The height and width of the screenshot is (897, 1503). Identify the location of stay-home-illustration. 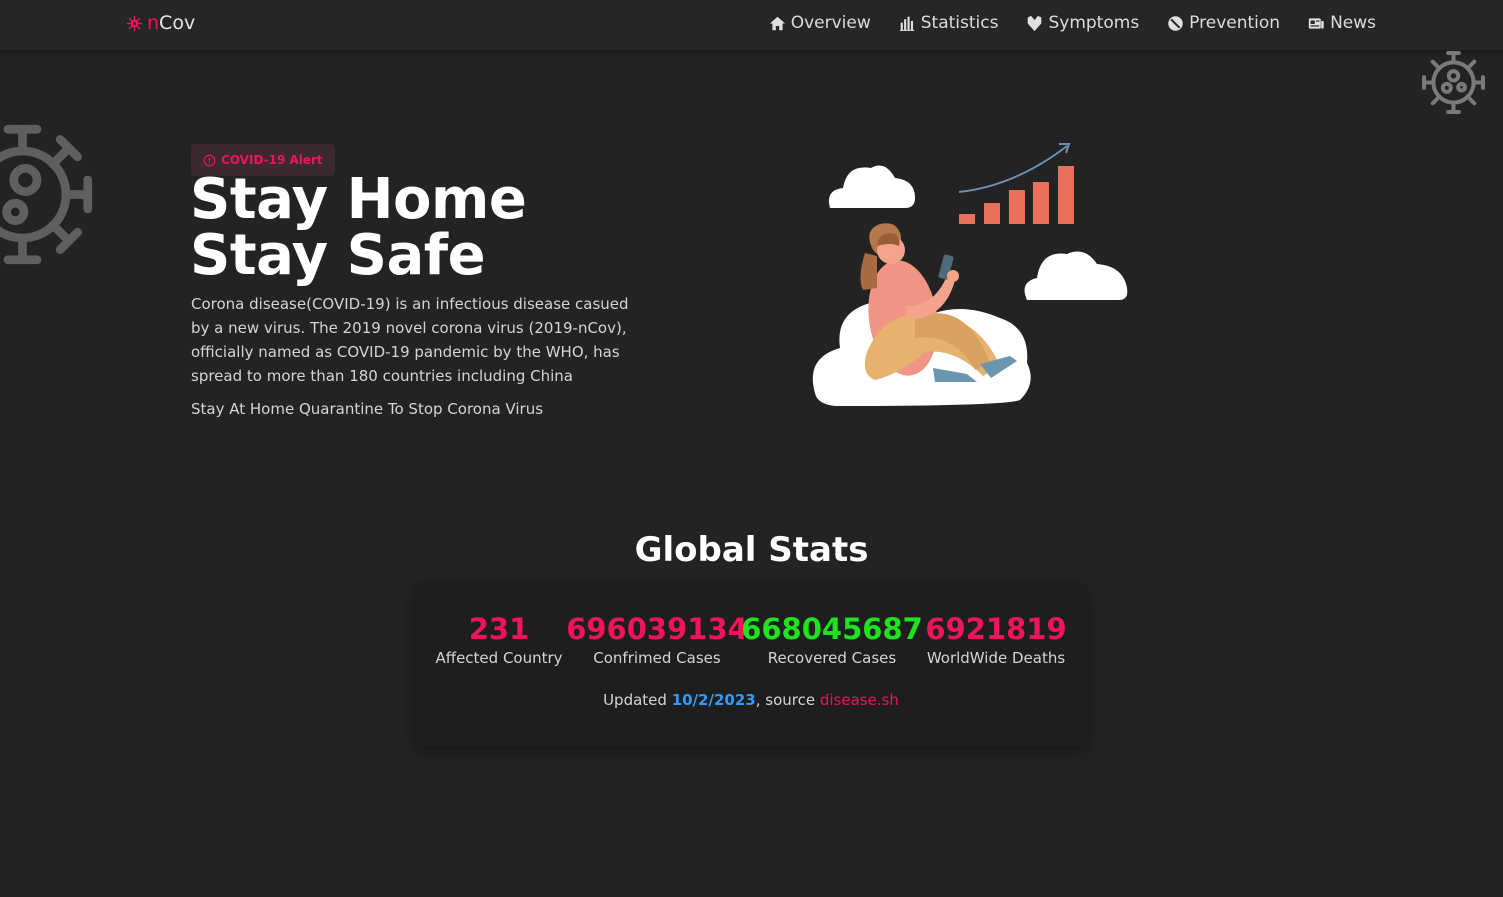
(970, 274).